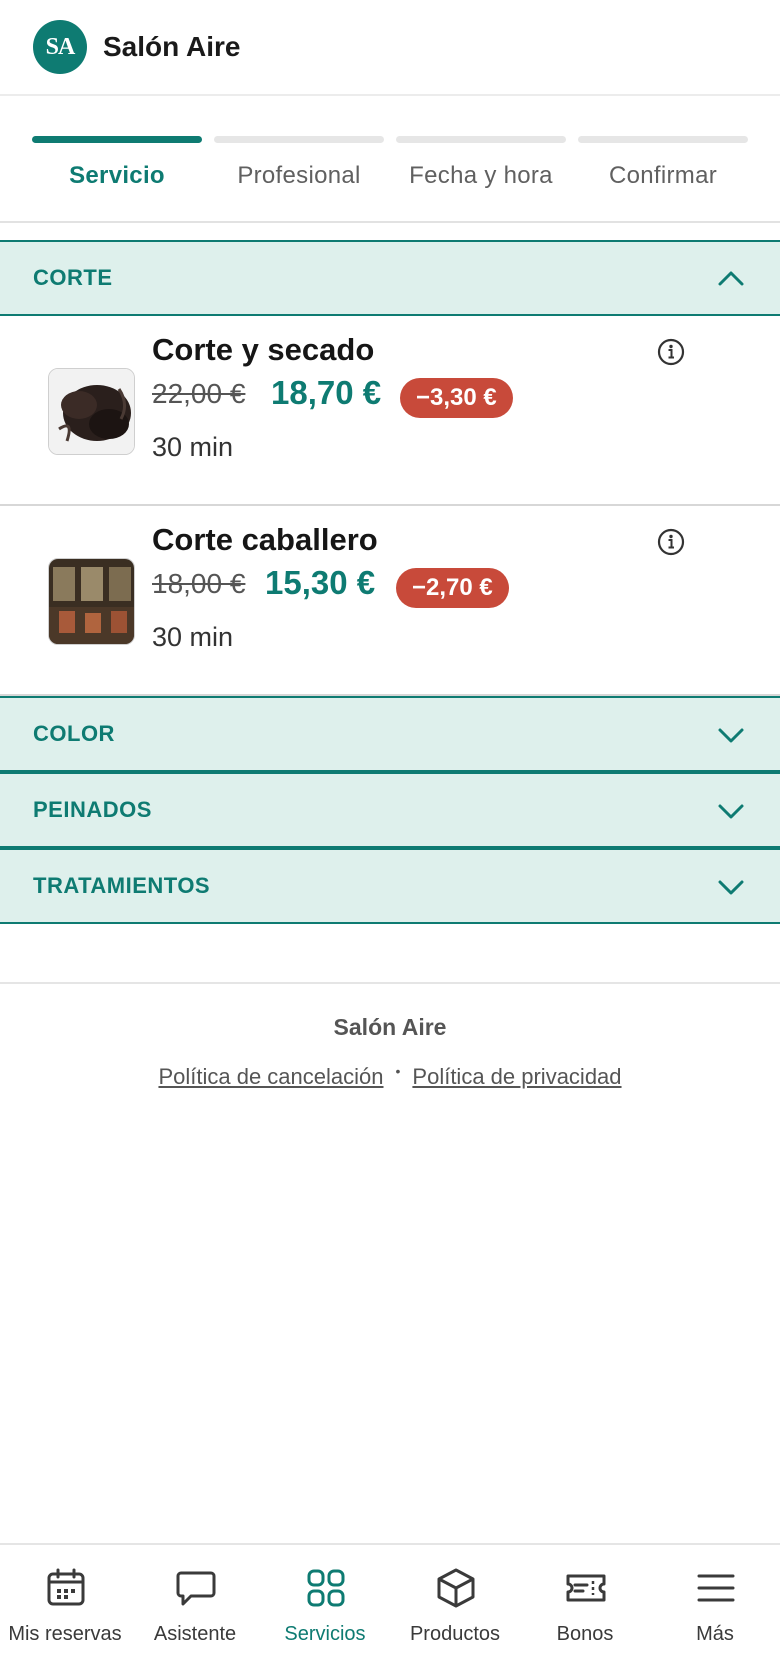 The height and width of the screenshot is (1660, 780). I want to click on nav-label: Productos, so click(455, 1634).